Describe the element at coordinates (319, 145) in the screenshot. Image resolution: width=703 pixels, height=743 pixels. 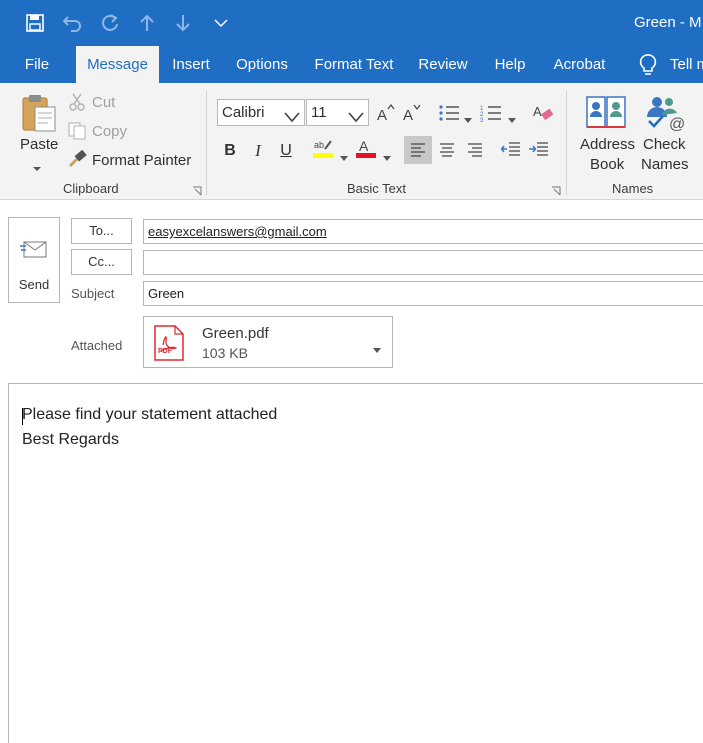
I see `svg-text: ab` at that location.